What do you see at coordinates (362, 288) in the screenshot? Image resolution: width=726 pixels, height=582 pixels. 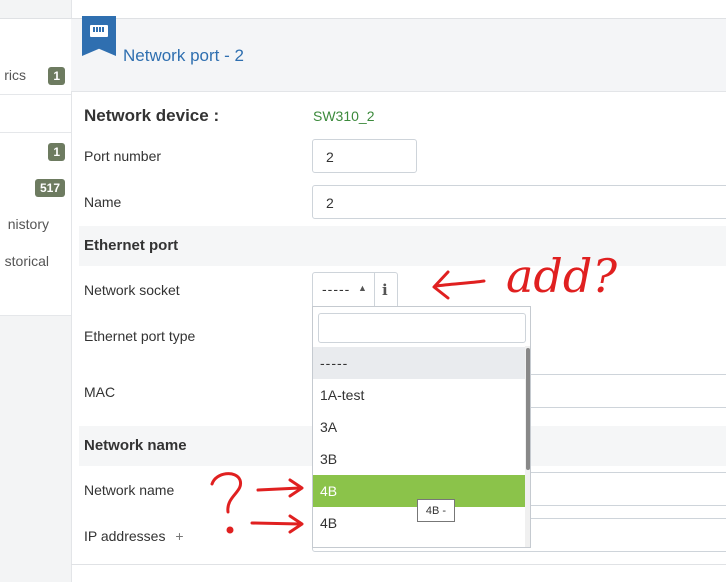 I see `caret-up-icon: ▲` at bounding box center [362, 288].